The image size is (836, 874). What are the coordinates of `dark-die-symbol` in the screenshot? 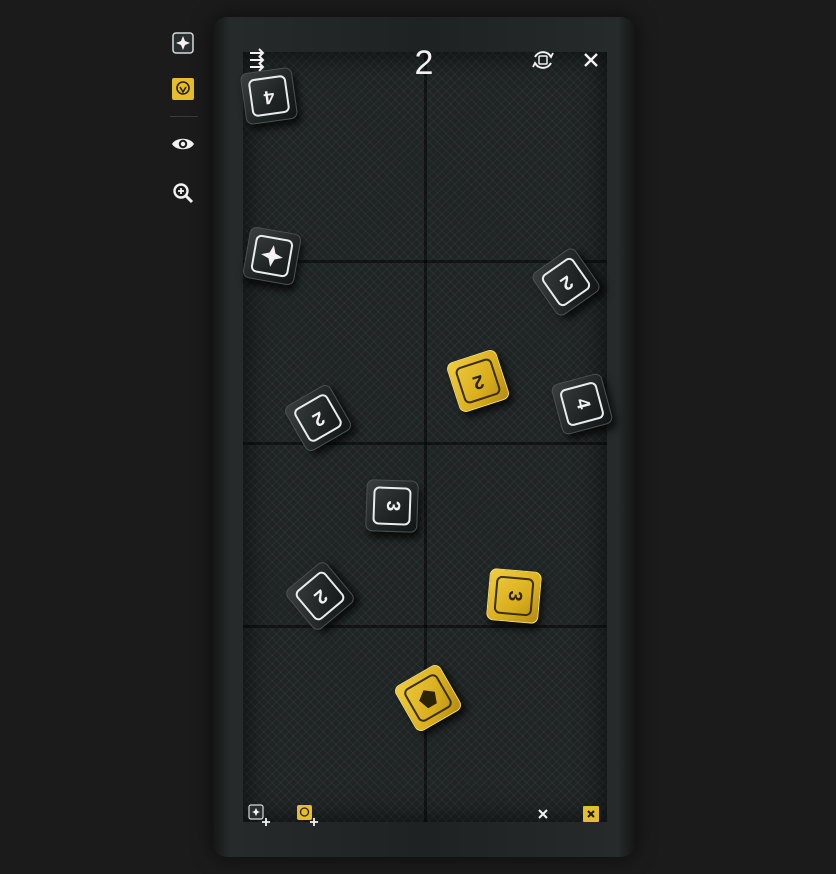 It's located at (272, 256).